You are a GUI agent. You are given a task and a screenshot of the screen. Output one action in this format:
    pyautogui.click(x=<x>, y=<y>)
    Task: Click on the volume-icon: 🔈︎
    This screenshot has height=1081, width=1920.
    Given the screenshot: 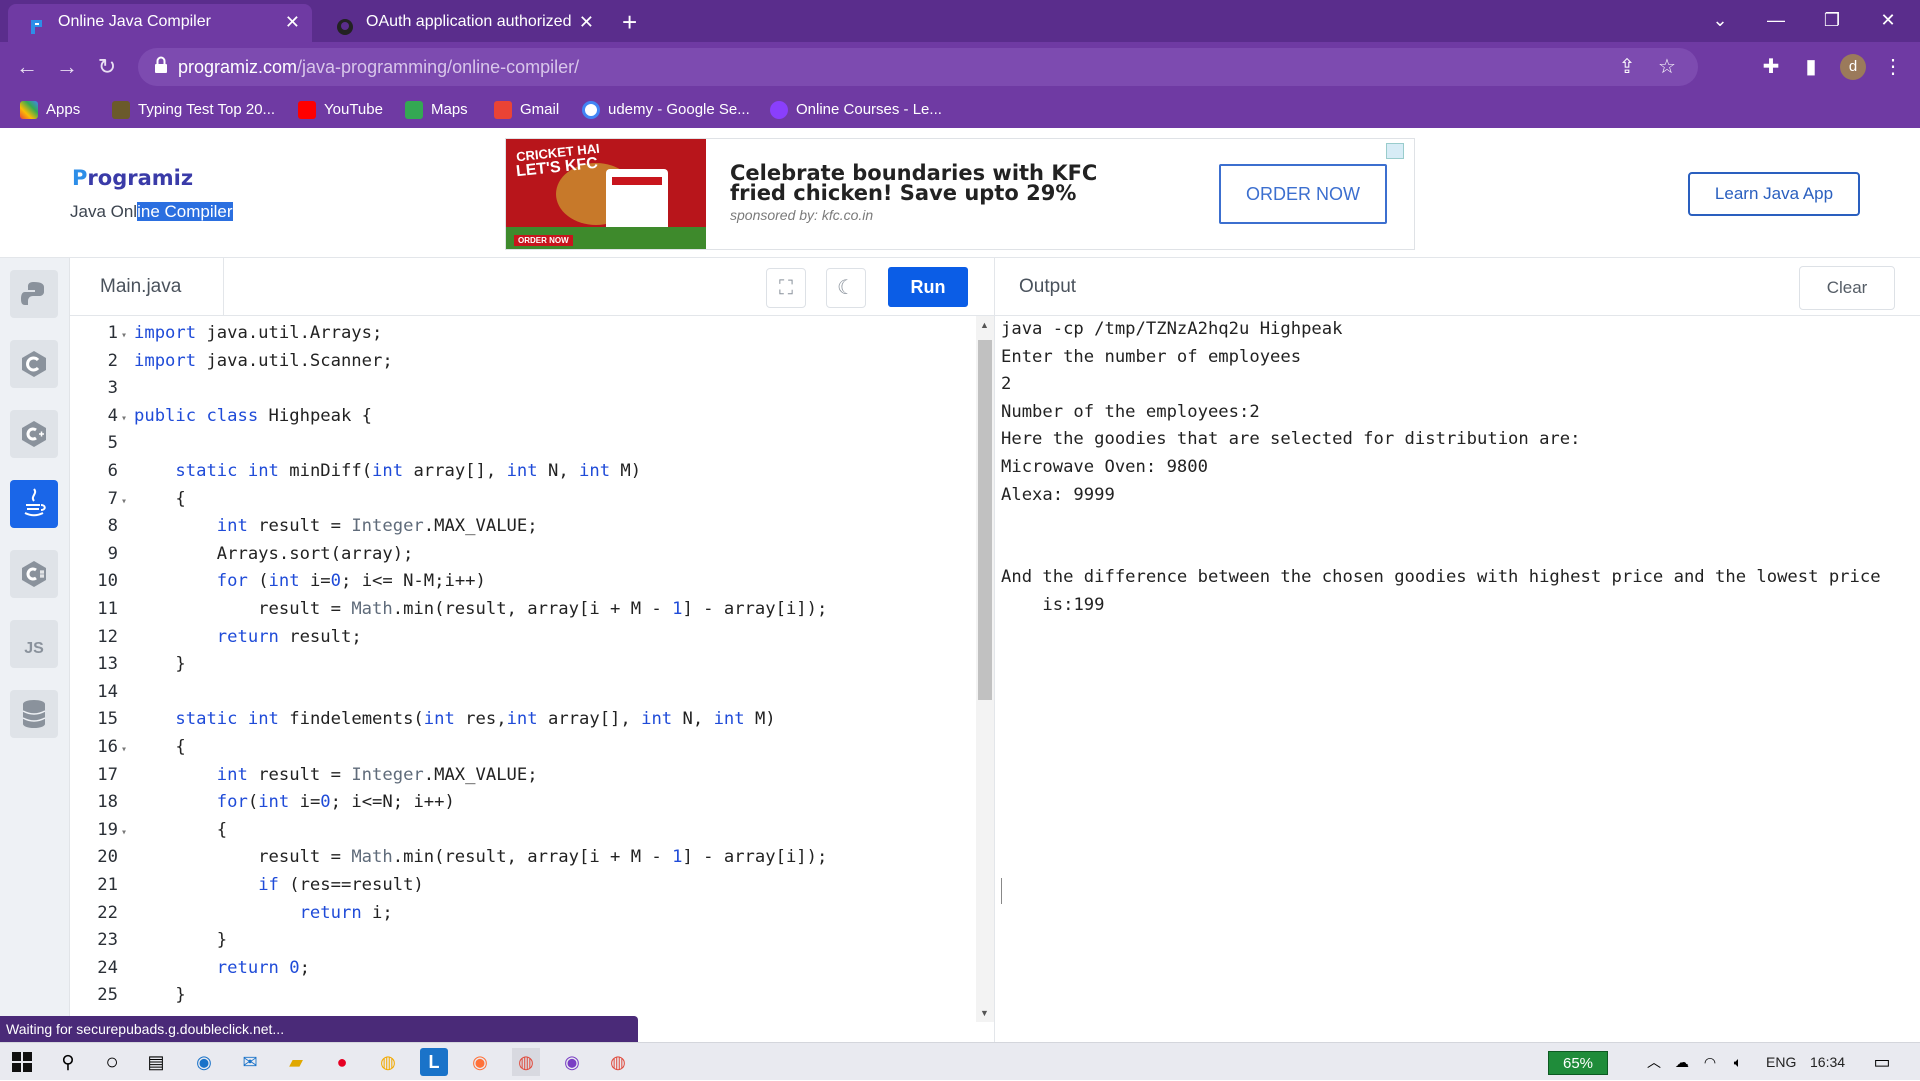 What is the action you would take?
    pyautogui.click(x=1738, y=1062)
    